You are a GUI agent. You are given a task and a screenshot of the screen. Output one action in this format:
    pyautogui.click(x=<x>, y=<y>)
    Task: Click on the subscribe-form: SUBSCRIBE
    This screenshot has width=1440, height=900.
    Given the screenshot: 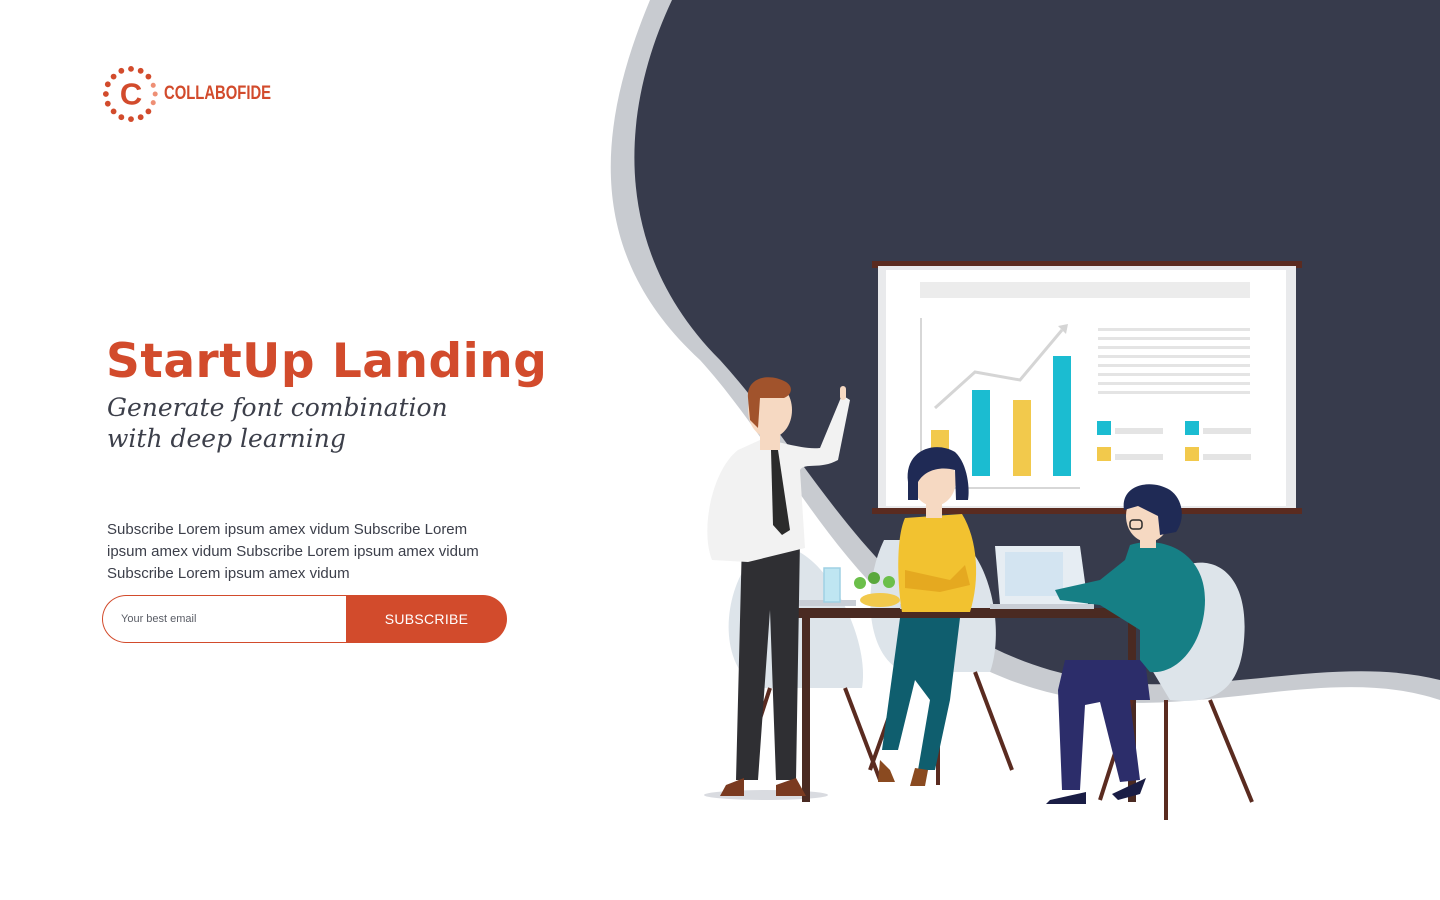 What is the action you would take?
    pyautogui.click(x=304, y=619)
    